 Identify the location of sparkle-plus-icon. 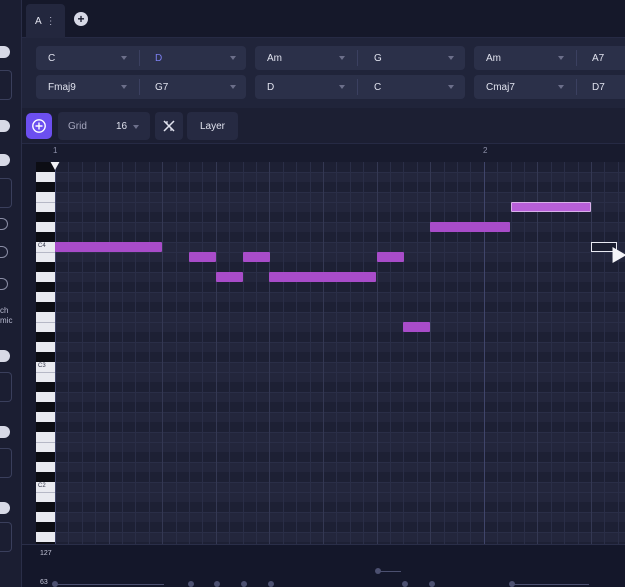
(39, 126).